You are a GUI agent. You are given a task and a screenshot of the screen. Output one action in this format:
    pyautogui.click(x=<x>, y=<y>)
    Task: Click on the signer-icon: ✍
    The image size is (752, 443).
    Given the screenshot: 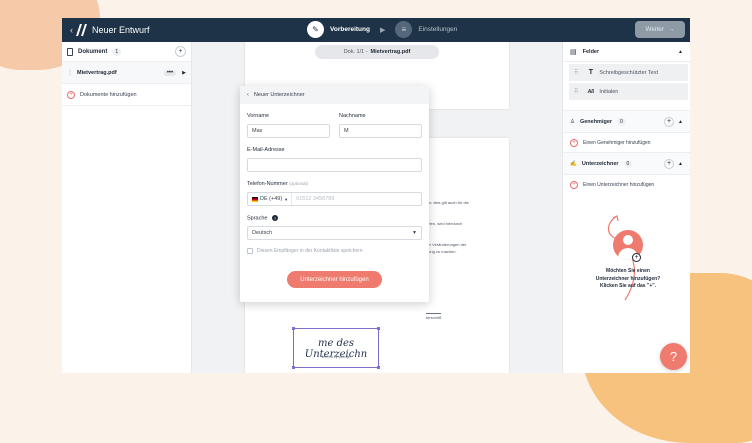 What is the action you would take?
    pyautogui.click(x=573, y=163)
    